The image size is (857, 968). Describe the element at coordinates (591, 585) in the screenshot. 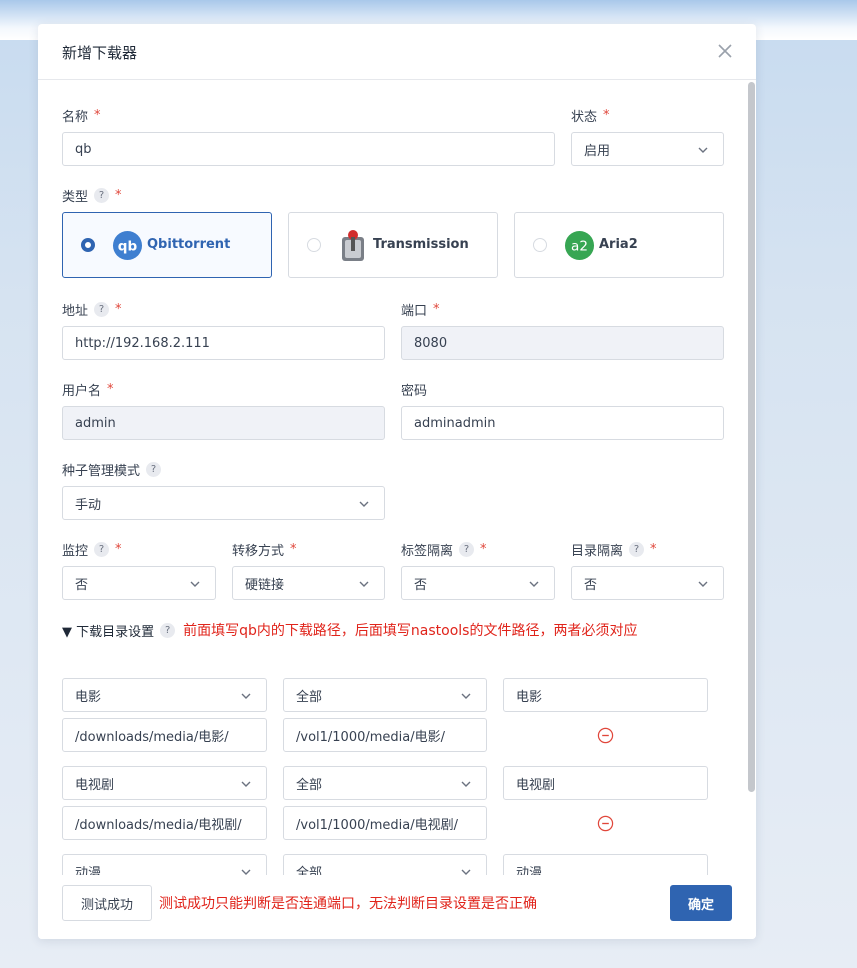

I see `dir-isolation-value: 否` at that location.